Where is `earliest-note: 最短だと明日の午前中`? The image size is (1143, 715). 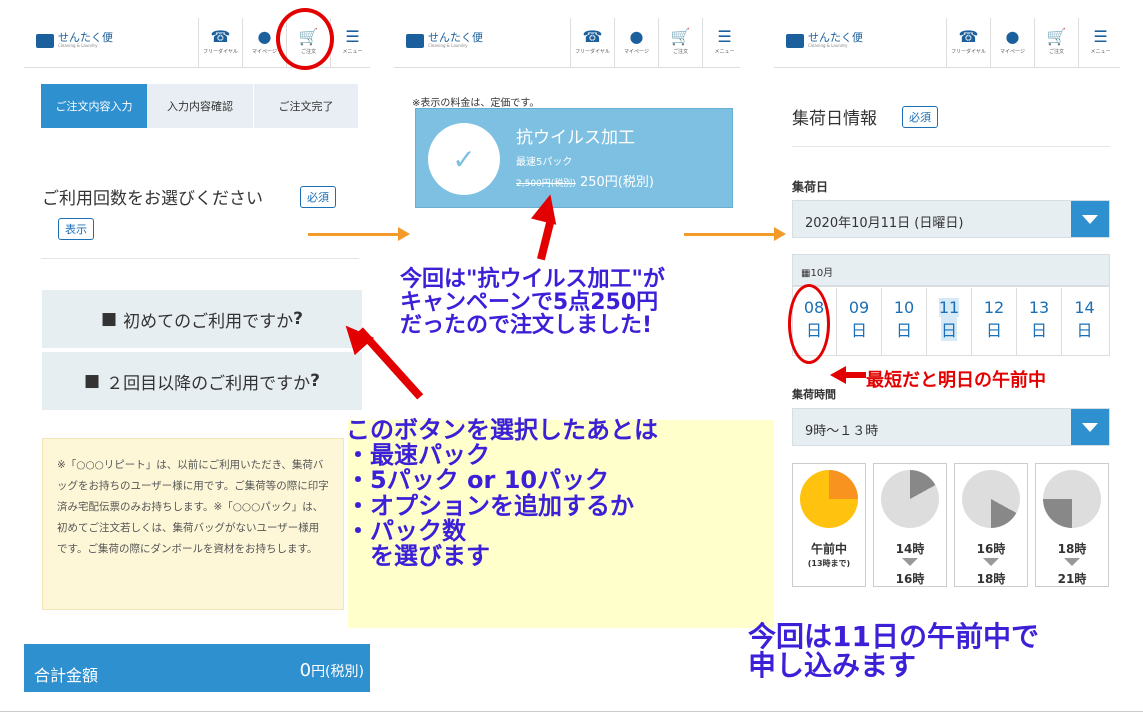 earliest-note: 最短だと明日の午前中 is located at coordinates (956, 380).